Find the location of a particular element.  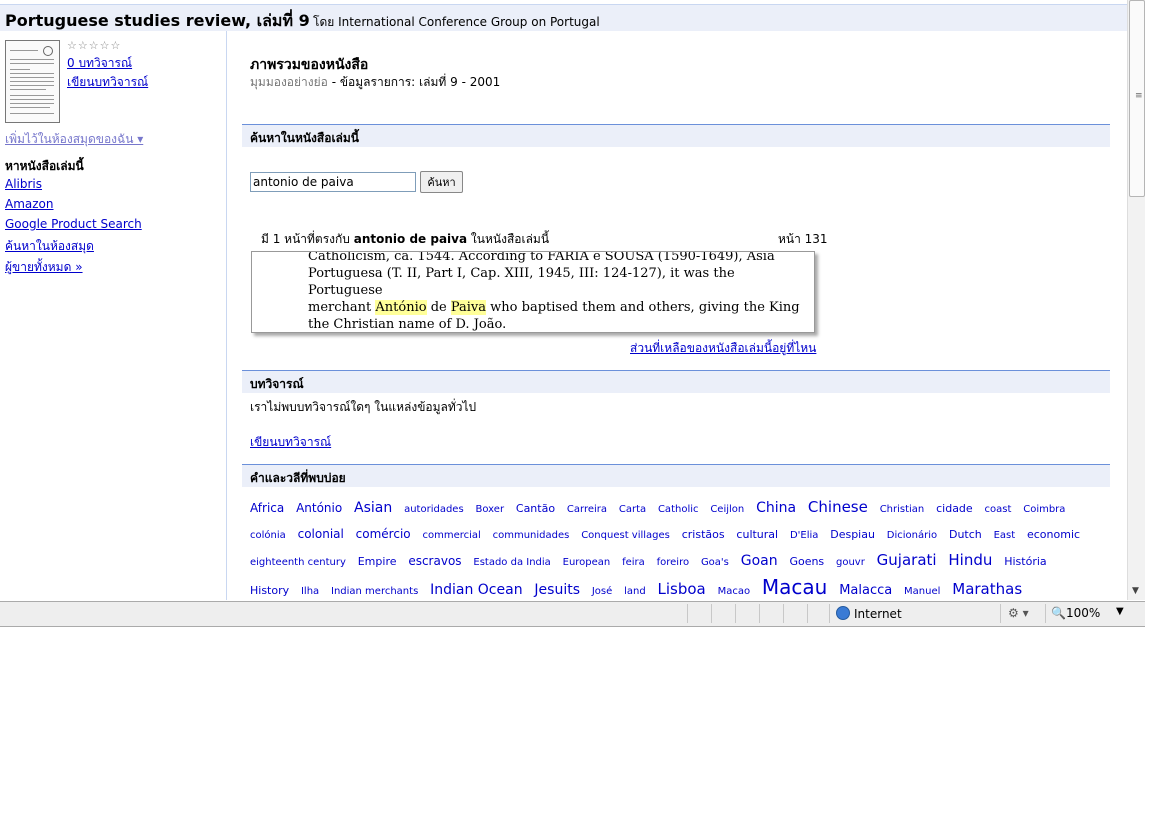

common-terms-header: คำและวลีที่พบบ่อย is located at coordinates (676, 475).